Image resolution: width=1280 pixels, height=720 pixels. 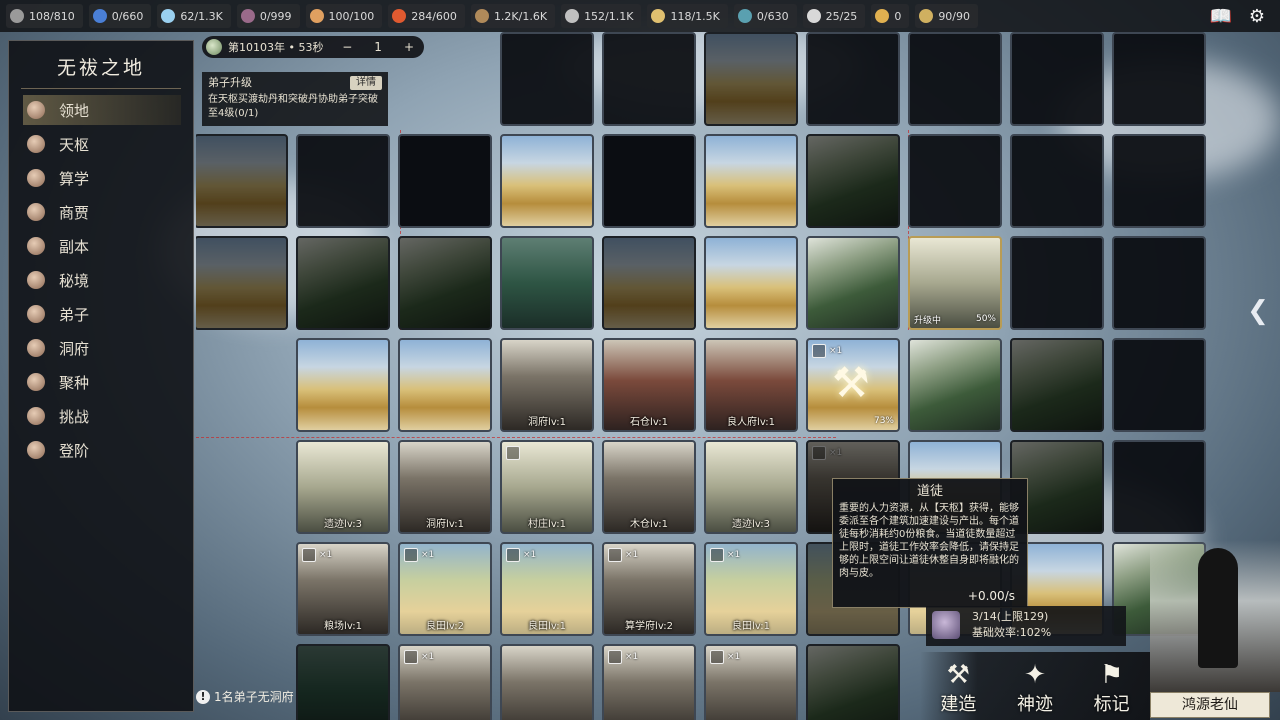 I want to click on resource-wood: 1.2K/1.6K, so click(x=513, y=16).